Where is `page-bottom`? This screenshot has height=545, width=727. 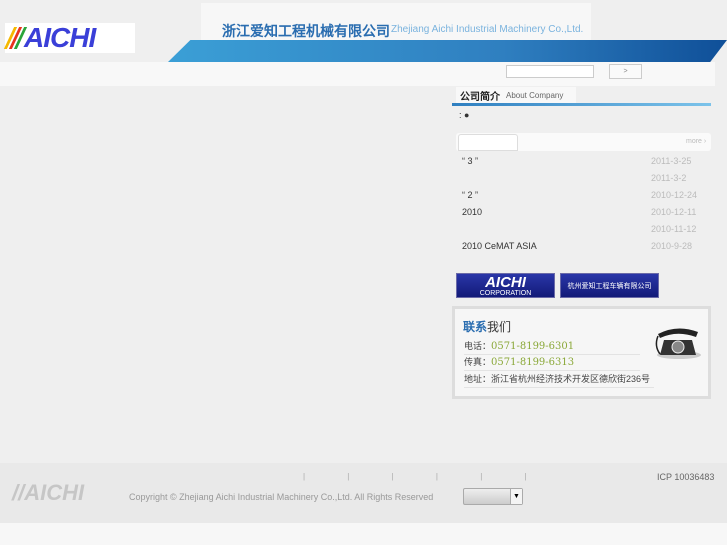 page-bottom is located at coordinates (363, 534).